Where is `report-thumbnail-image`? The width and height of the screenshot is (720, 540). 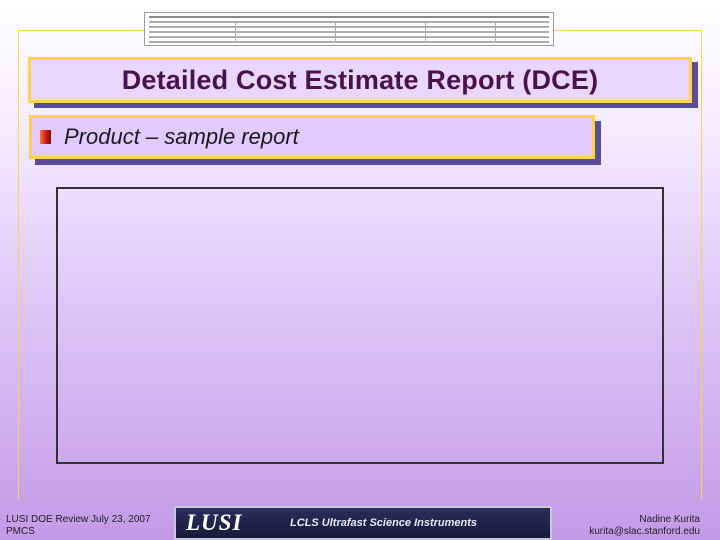
report-thumbnail-image is located at coordinates (349, 29).